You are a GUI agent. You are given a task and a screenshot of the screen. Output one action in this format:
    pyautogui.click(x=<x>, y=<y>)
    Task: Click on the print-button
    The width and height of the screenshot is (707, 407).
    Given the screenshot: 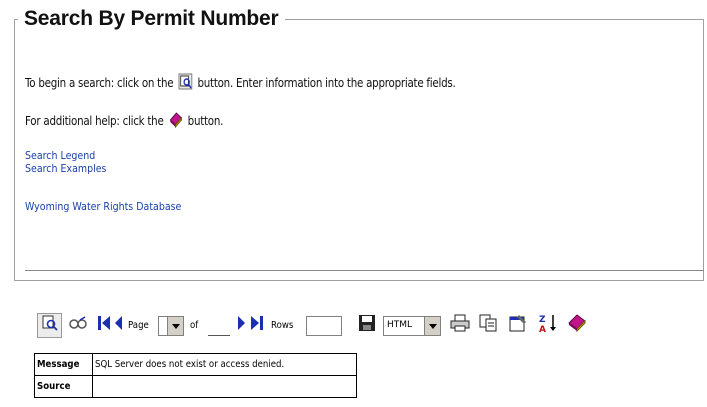 What is the action you would take?
    pyautogui.click(x=460, y=325)
    